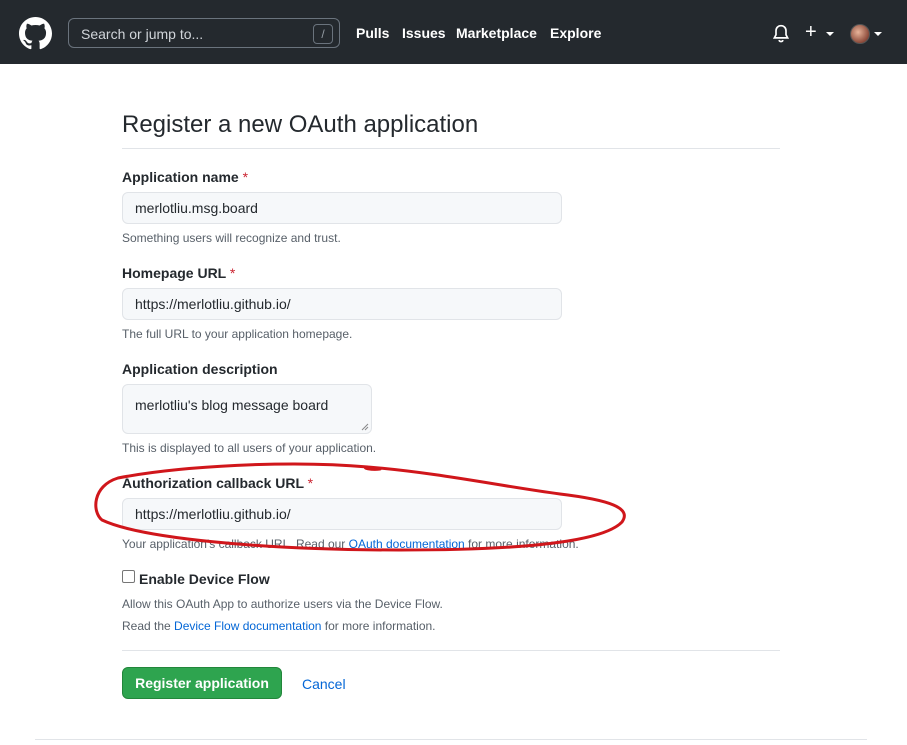 This screenshot has width=907, height=745. What do you see at coordinates (323, 34) in the screenshot?
I see `search-shortcut-key: /` at bounding box center [323, 34].